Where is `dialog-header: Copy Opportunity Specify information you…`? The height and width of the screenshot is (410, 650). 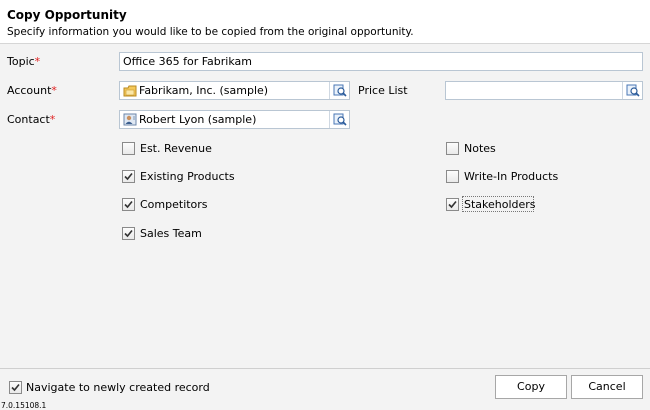
dialog-header: Copy Opportunity Specify information you… is located at coordinates (325, 22).